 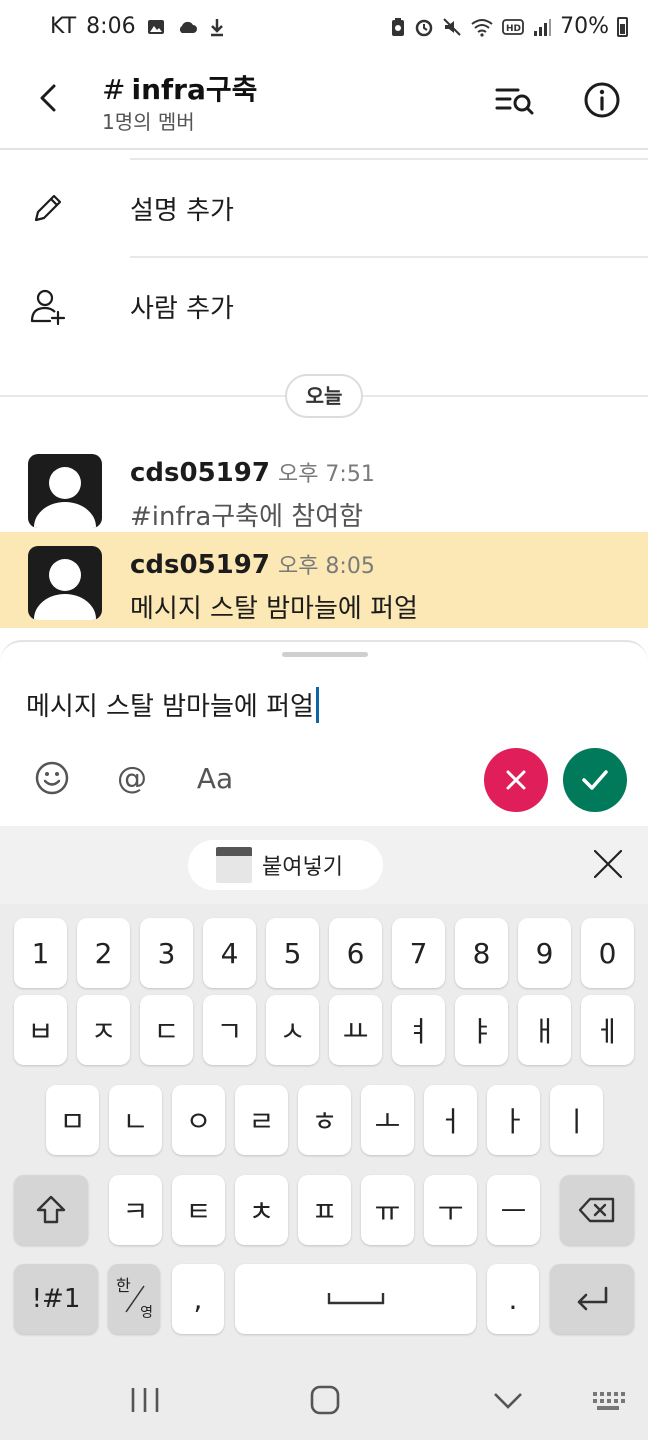 What do you see at coordinates (135, 1210) in the screenshot?
I see `key: ㅋ` at bounding box center [135, 1210].